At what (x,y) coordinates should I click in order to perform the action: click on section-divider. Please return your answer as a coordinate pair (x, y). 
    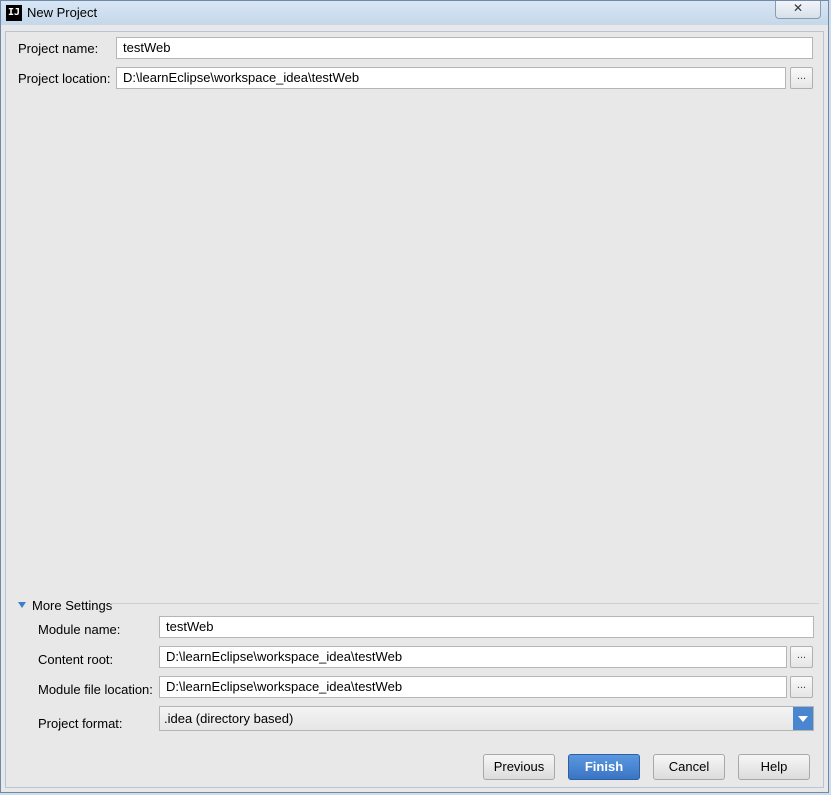
    Looking at the image, I should click on (464, 603).